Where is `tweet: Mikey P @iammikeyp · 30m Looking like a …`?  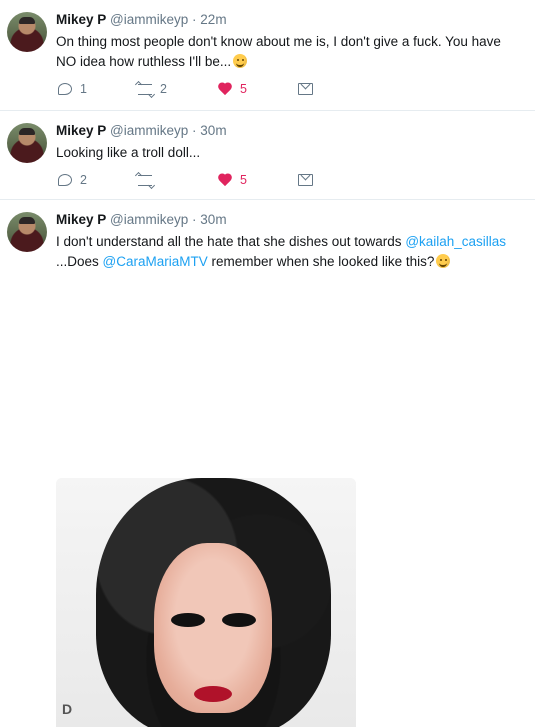
tweet: Mikey P @iammikeyp · 30m Looking like a … is located at coordinates (267, 155).